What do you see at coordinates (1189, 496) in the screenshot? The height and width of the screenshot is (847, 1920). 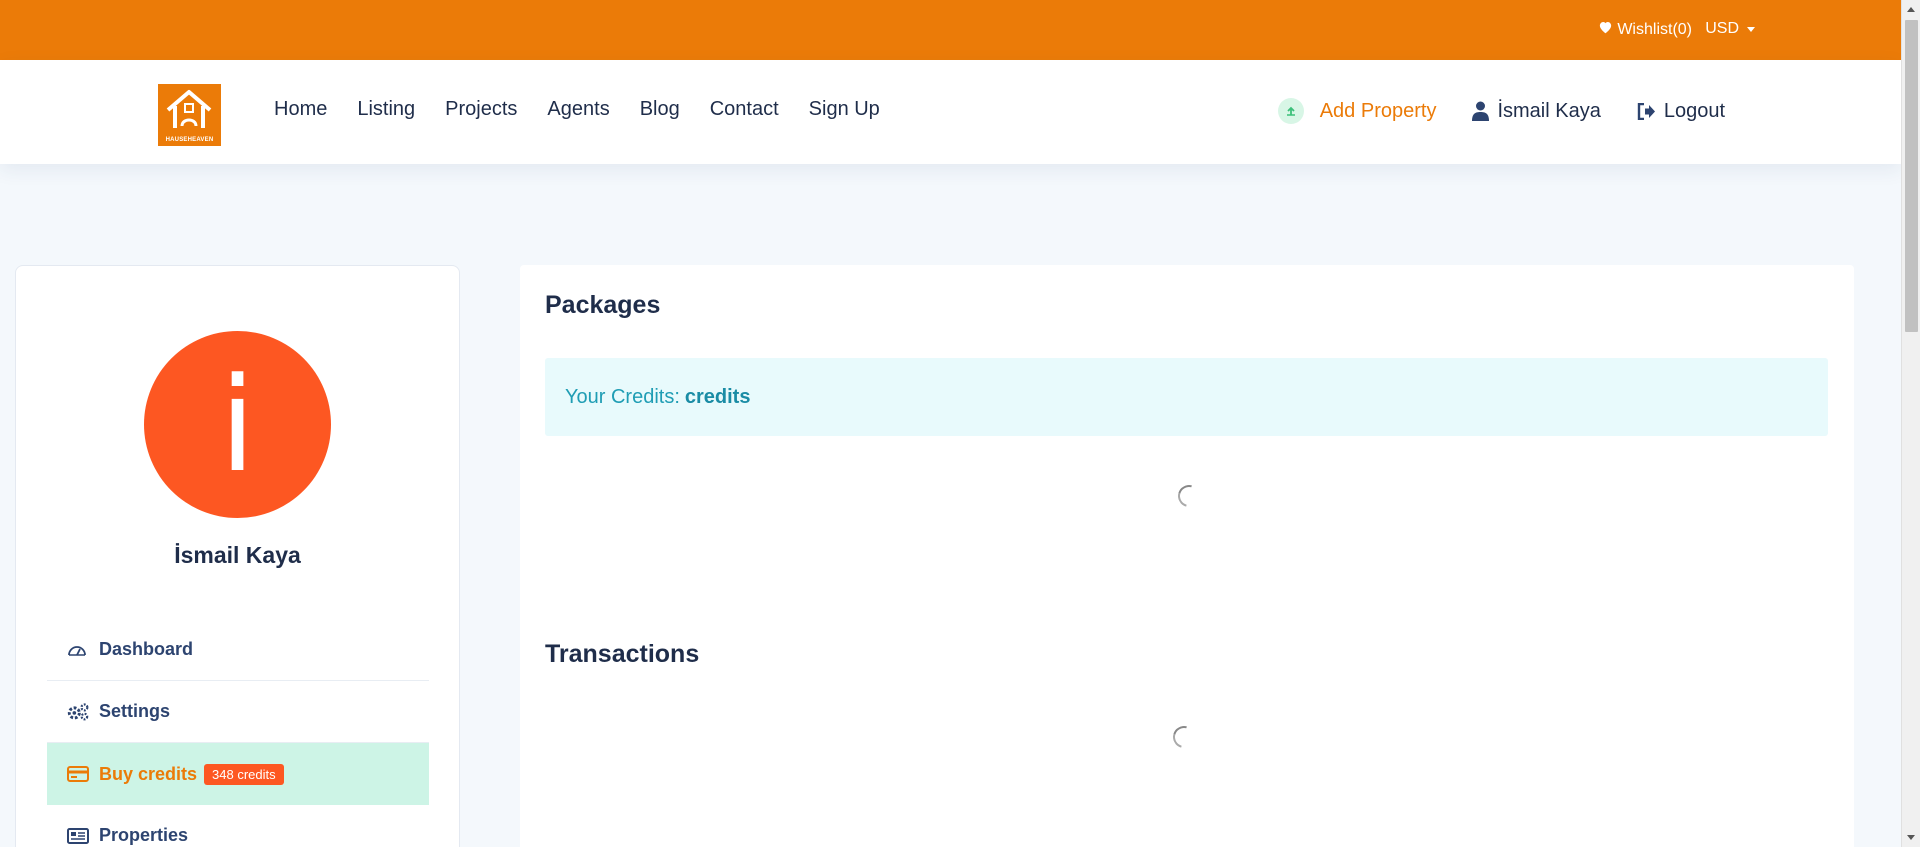 I see `packages-loading-spinner` at bounding box center [1189, 496].